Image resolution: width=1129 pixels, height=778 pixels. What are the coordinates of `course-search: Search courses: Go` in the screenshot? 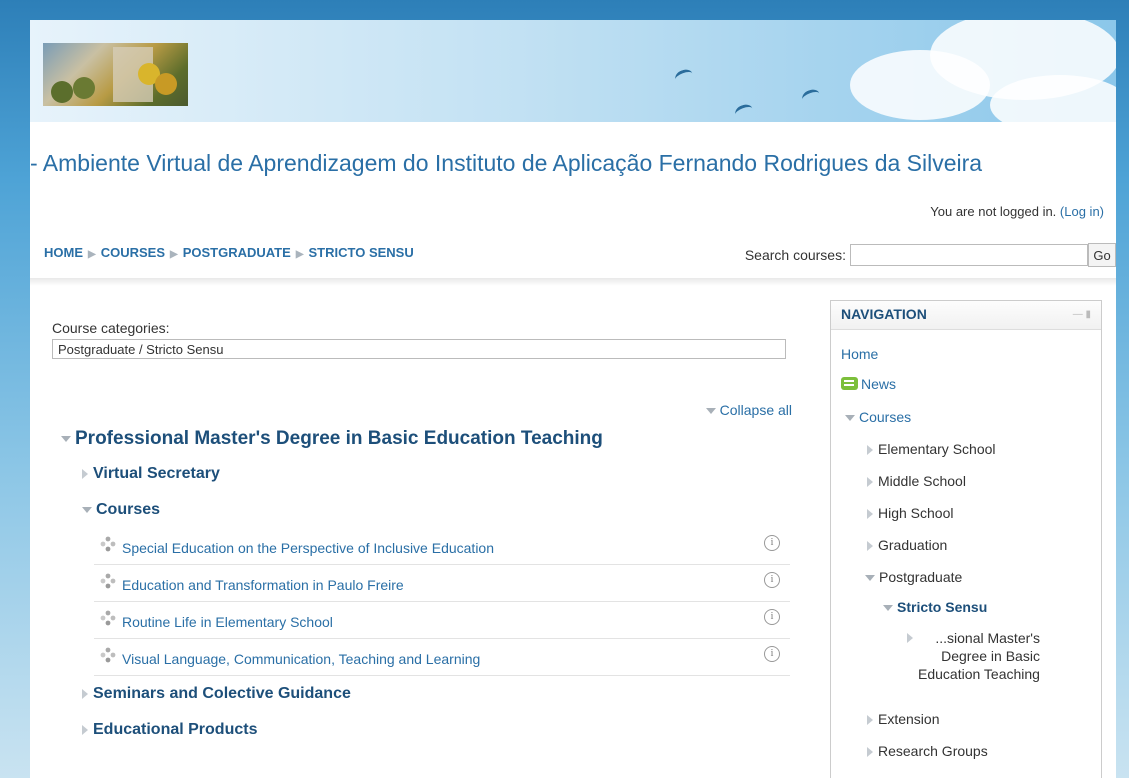 It's located at (930, 255).